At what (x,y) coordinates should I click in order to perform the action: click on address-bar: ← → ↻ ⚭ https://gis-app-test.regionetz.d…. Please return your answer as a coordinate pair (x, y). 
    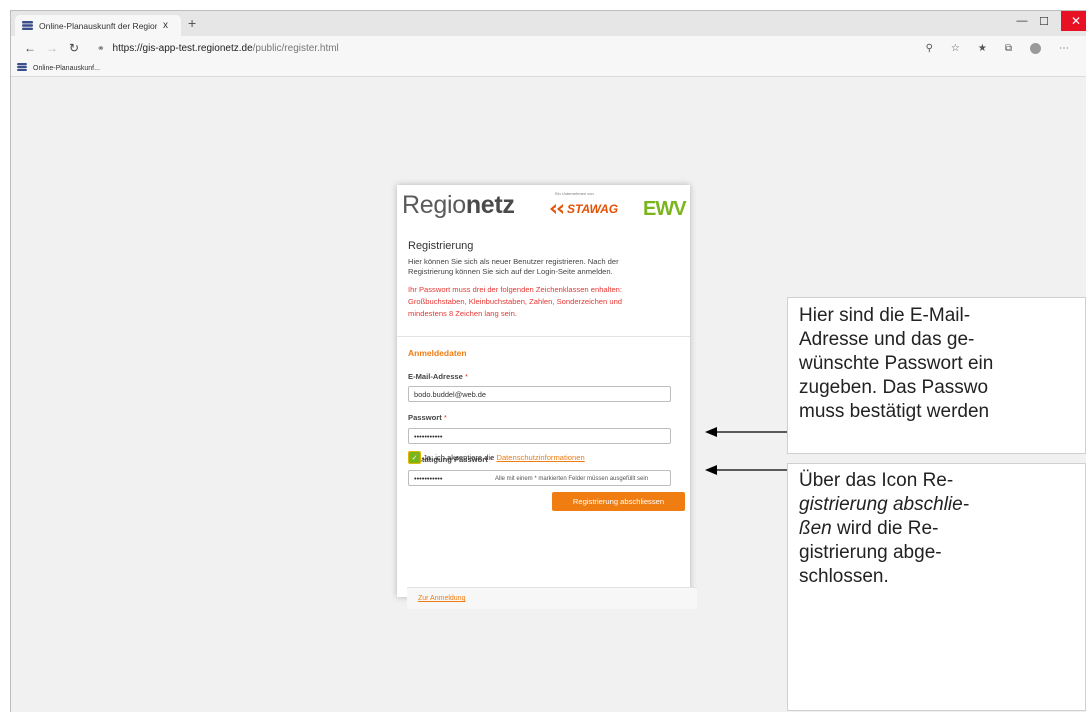
    Looking at the image, I should click on (548, 48).